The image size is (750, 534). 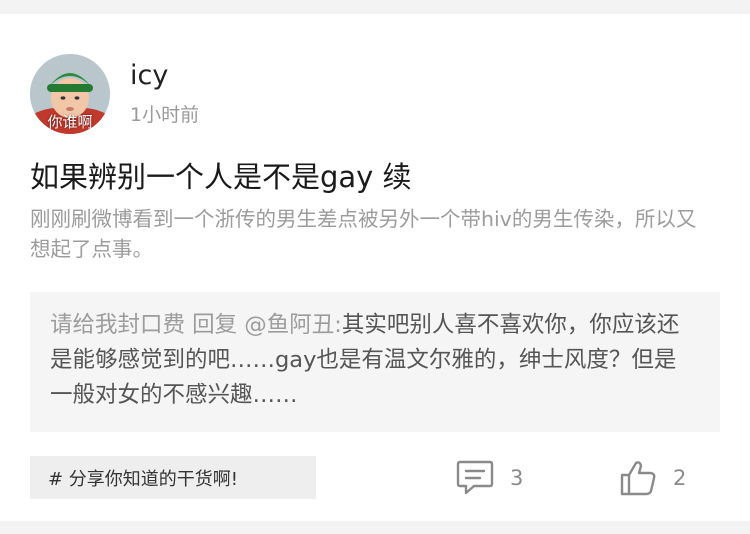 What do you see at coordinates (70, 122) in the screenshot?
I see `avatar-caption: 你谁啊` at bounding box center [70, 122].